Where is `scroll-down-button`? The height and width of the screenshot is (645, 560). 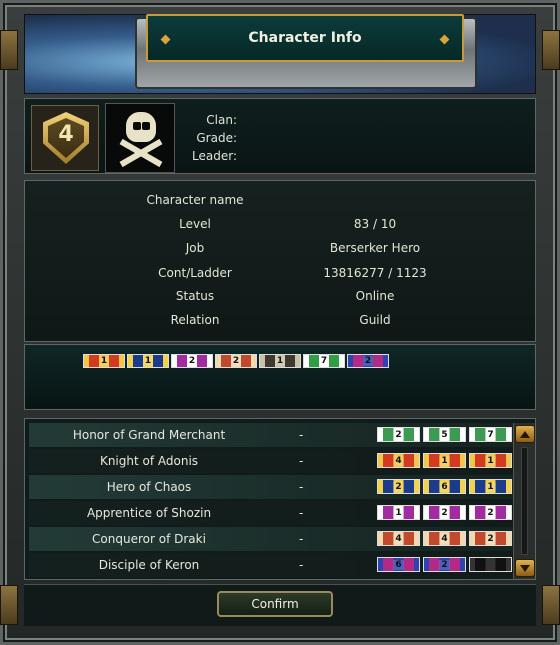 scroll-down-button is located at coordinates (525, 568).